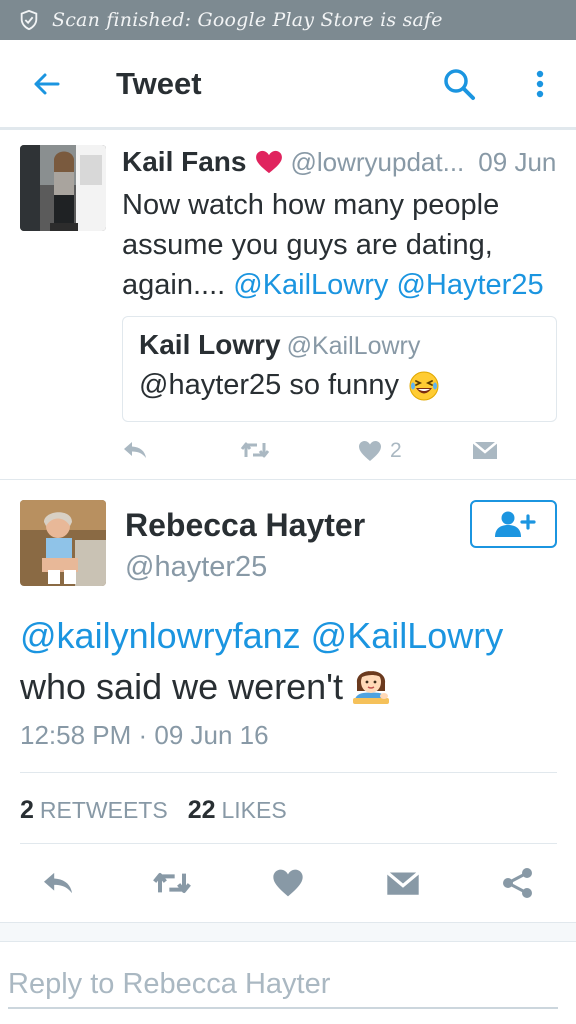  Describe the element at coordinates (396, 450) in the screenshot. I see `like-count: 2` at that location.